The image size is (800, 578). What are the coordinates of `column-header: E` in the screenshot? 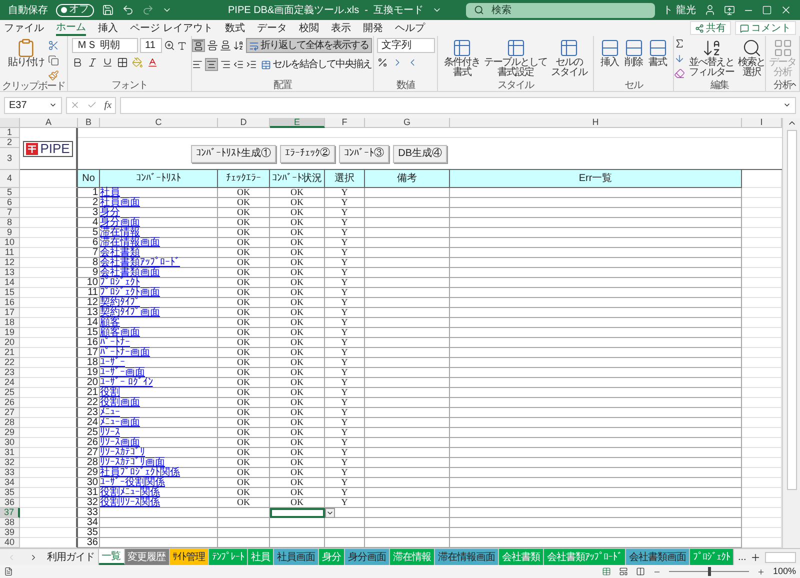 It's located at (297, 123).